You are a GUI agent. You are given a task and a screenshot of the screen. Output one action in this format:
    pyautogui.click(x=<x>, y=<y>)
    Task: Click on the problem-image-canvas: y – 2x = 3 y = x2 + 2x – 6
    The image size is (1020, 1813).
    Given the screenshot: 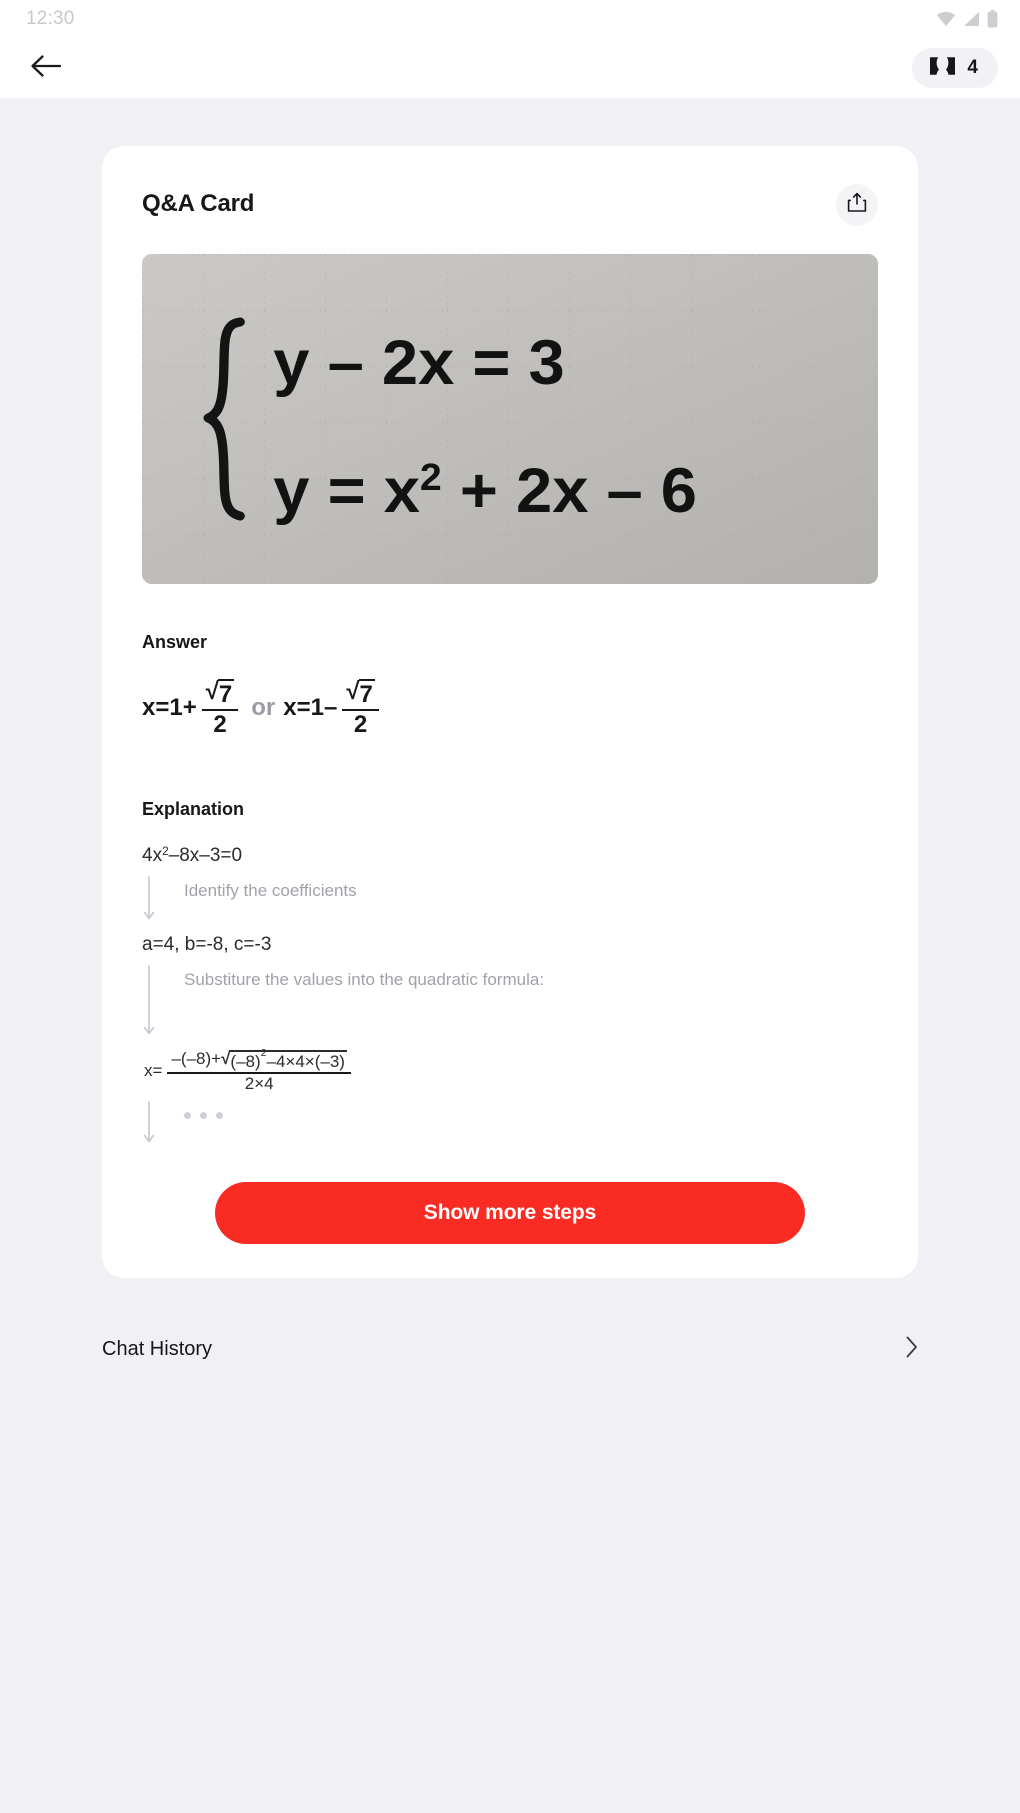 What is the action you would take?
    pyautogui.click(x=510, y=419)
    